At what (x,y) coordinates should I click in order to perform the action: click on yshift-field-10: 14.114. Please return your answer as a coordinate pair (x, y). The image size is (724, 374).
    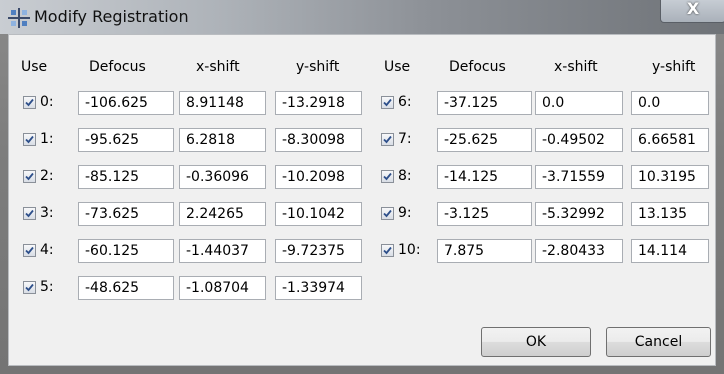
    Looking at the image, I should click on (670, 251).